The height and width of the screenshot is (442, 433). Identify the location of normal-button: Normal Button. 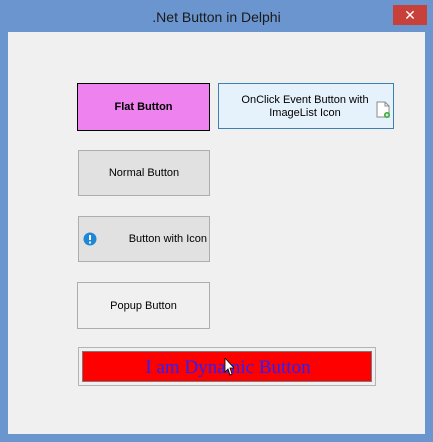
(144, 173).